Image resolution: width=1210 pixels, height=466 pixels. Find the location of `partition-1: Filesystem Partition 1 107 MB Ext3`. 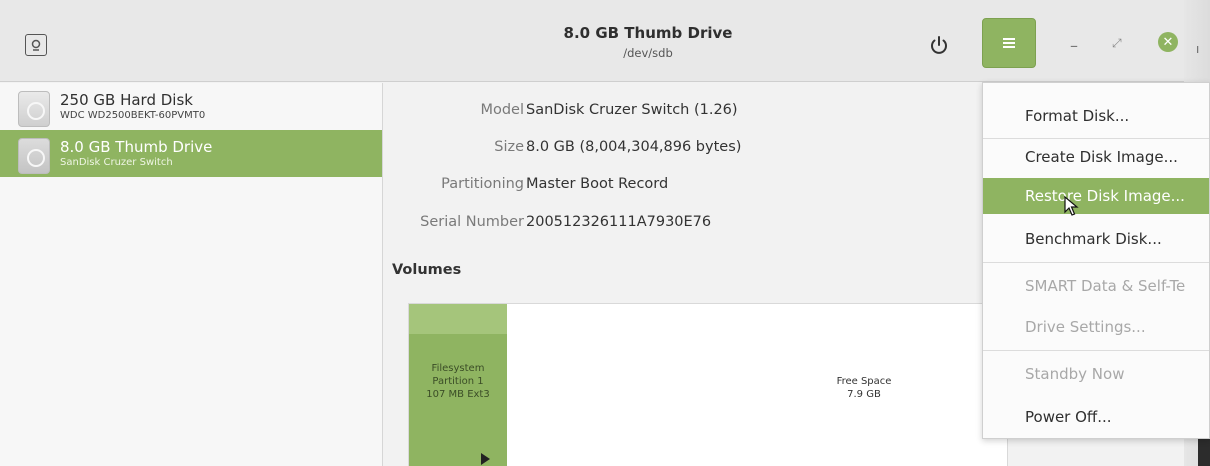

partition-1: Filesystem Partition 1 107 MB Ext3 is located at coordinates (458, 385).